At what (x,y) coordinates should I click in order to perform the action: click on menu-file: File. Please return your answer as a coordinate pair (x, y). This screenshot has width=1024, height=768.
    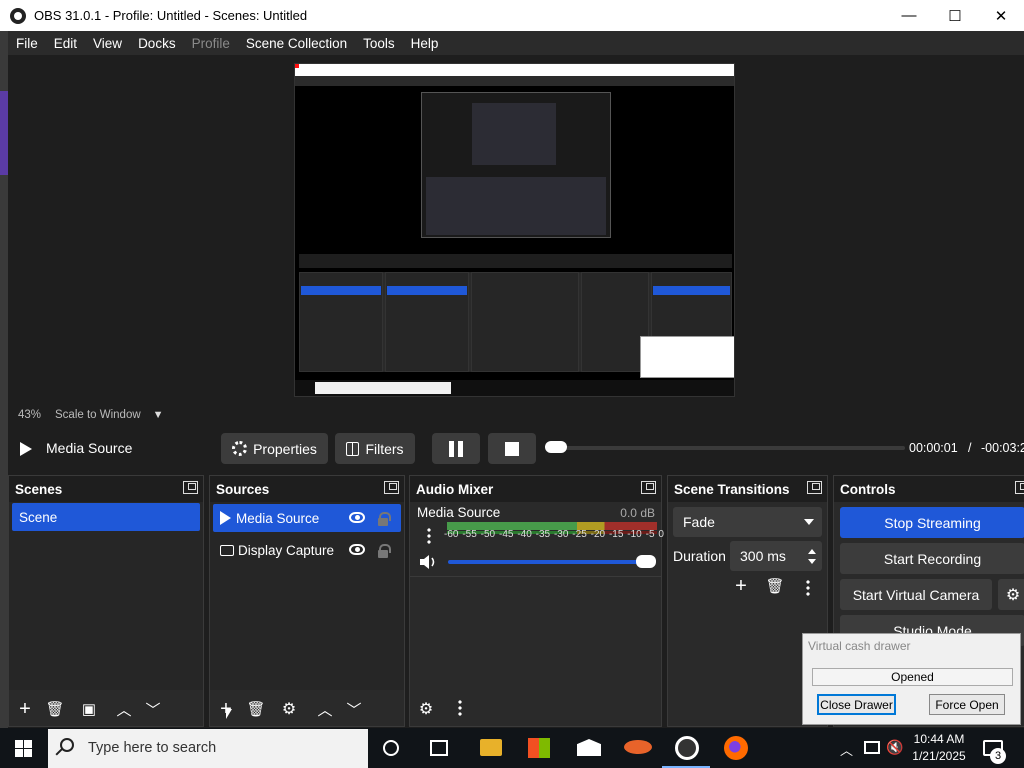
    Looking at the image, I should click on (27, 43).